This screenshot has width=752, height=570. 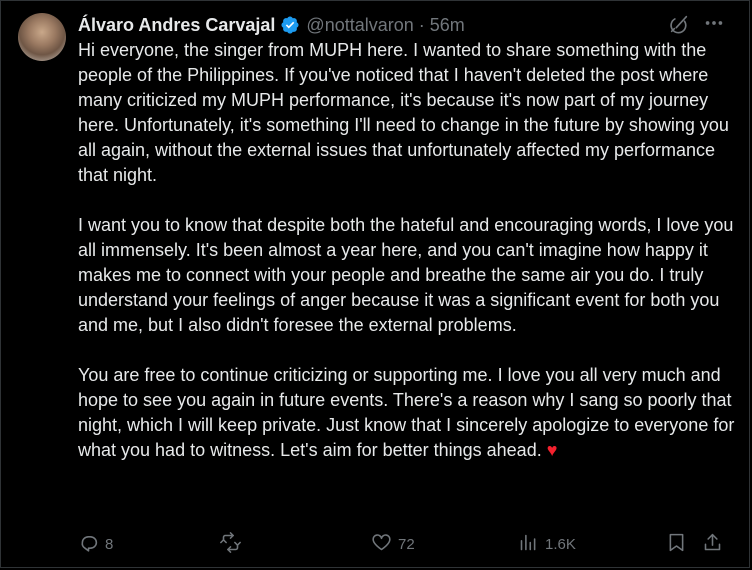 I want to click on grok-icon, so click(x=679, y=24).